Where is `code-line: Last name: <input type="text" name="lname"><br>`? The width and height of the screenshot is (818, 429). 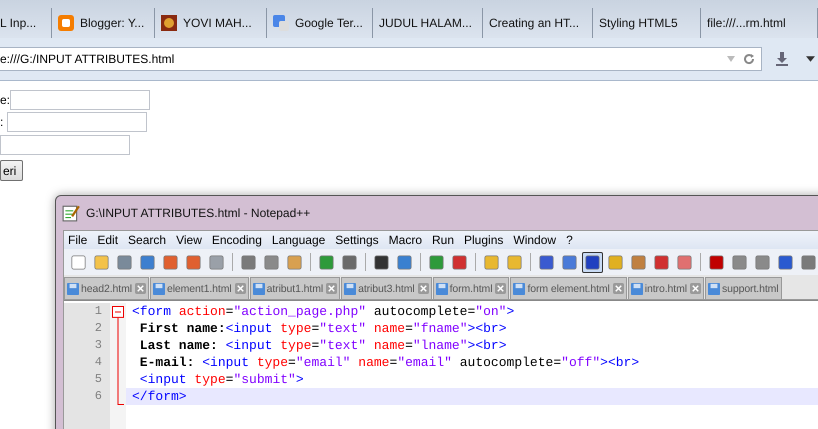
code-line: Last name: <input type="text" name="lname"><br> is located at coordinates (323, 345).